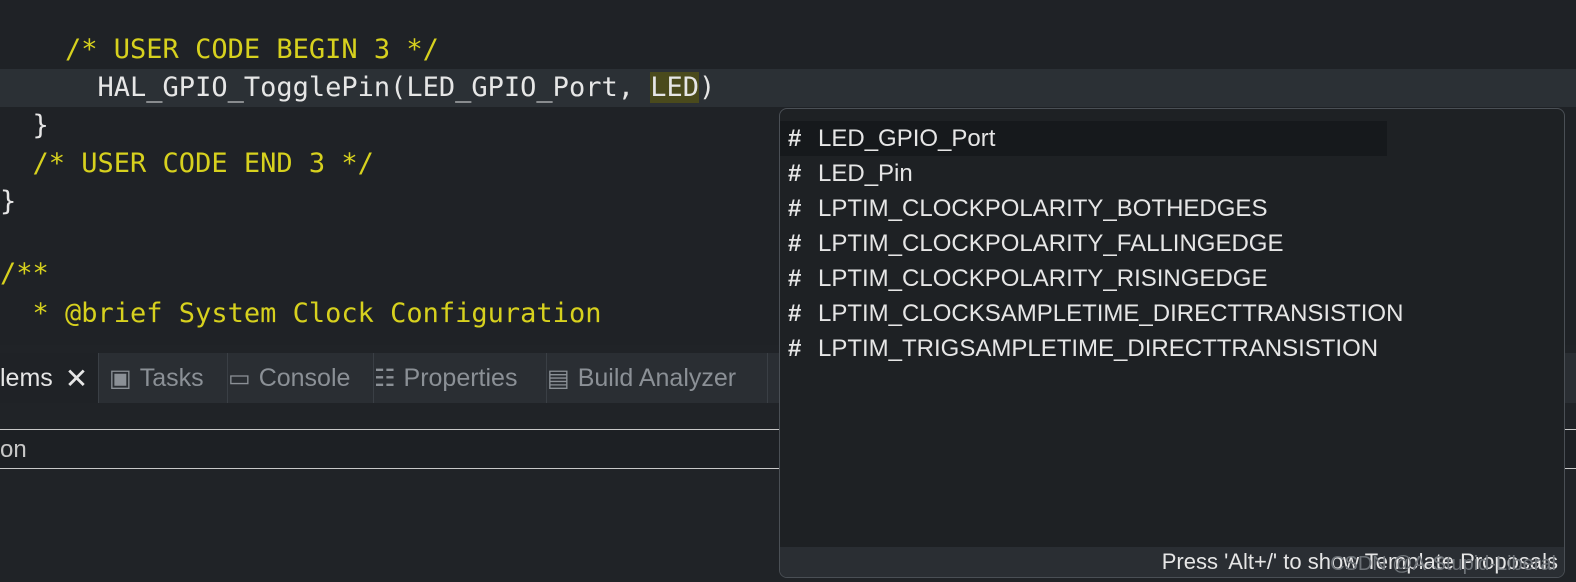  Describe the element at coordinates (865, 173) in the screenshot. I see `proposal-label: LED_Pin` at that location.